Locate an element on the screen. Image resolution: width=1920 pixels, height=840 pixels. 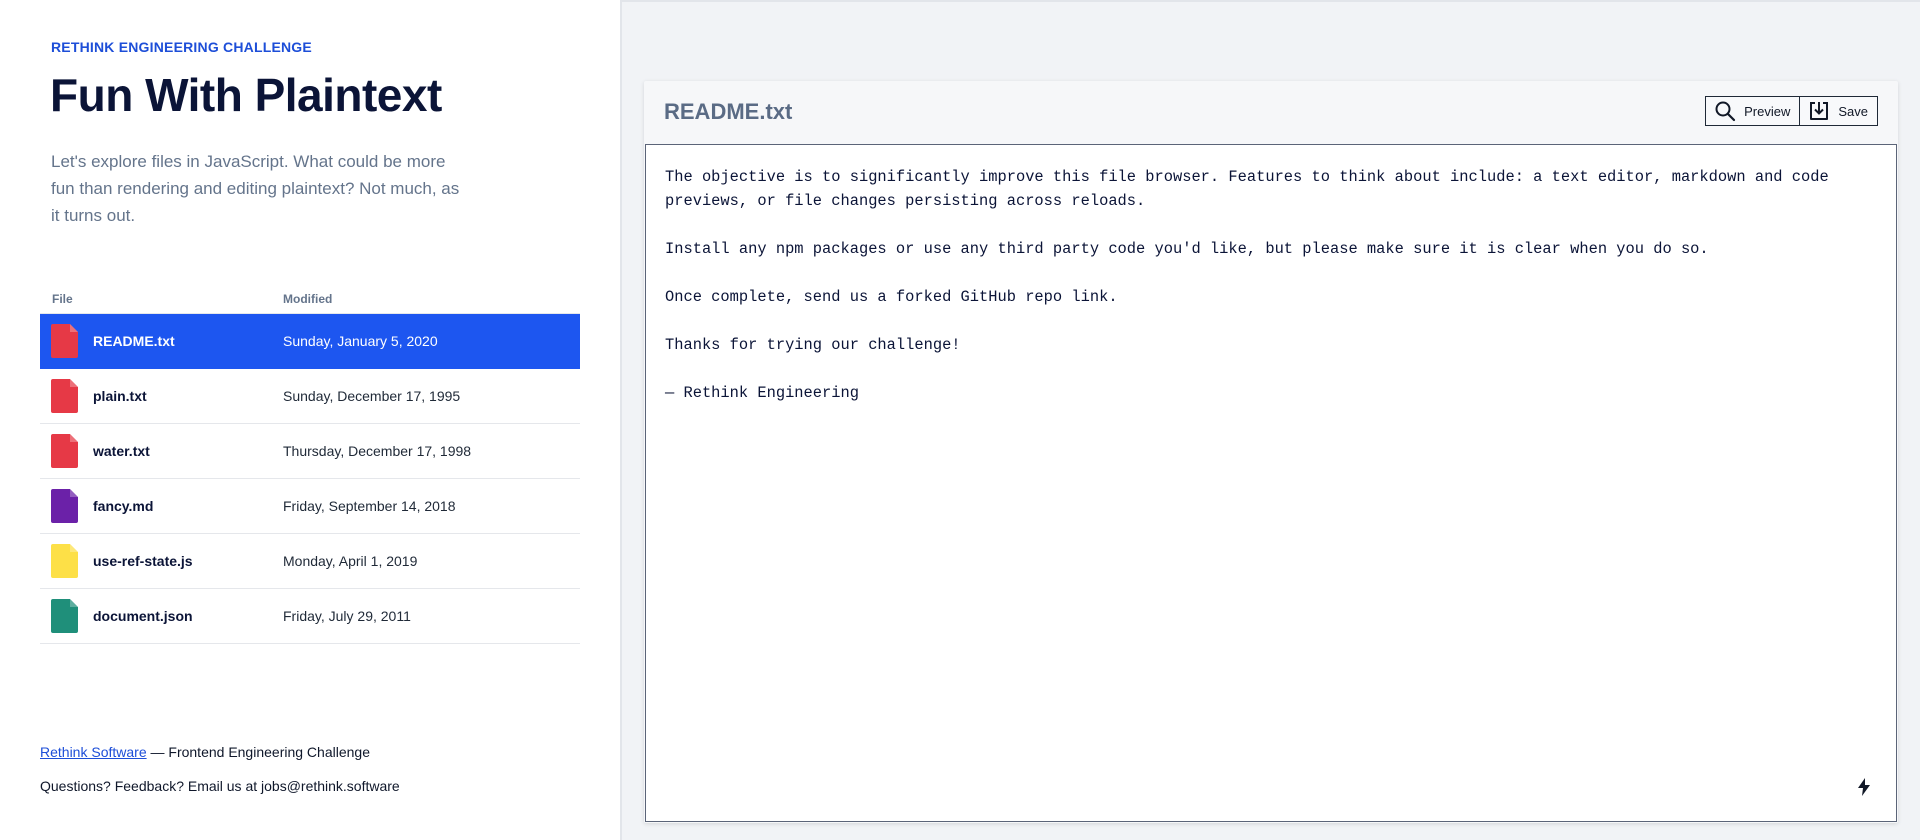
table-row: README.txt Sunday, January 5, 2020 is located at coordinates (310, 341).